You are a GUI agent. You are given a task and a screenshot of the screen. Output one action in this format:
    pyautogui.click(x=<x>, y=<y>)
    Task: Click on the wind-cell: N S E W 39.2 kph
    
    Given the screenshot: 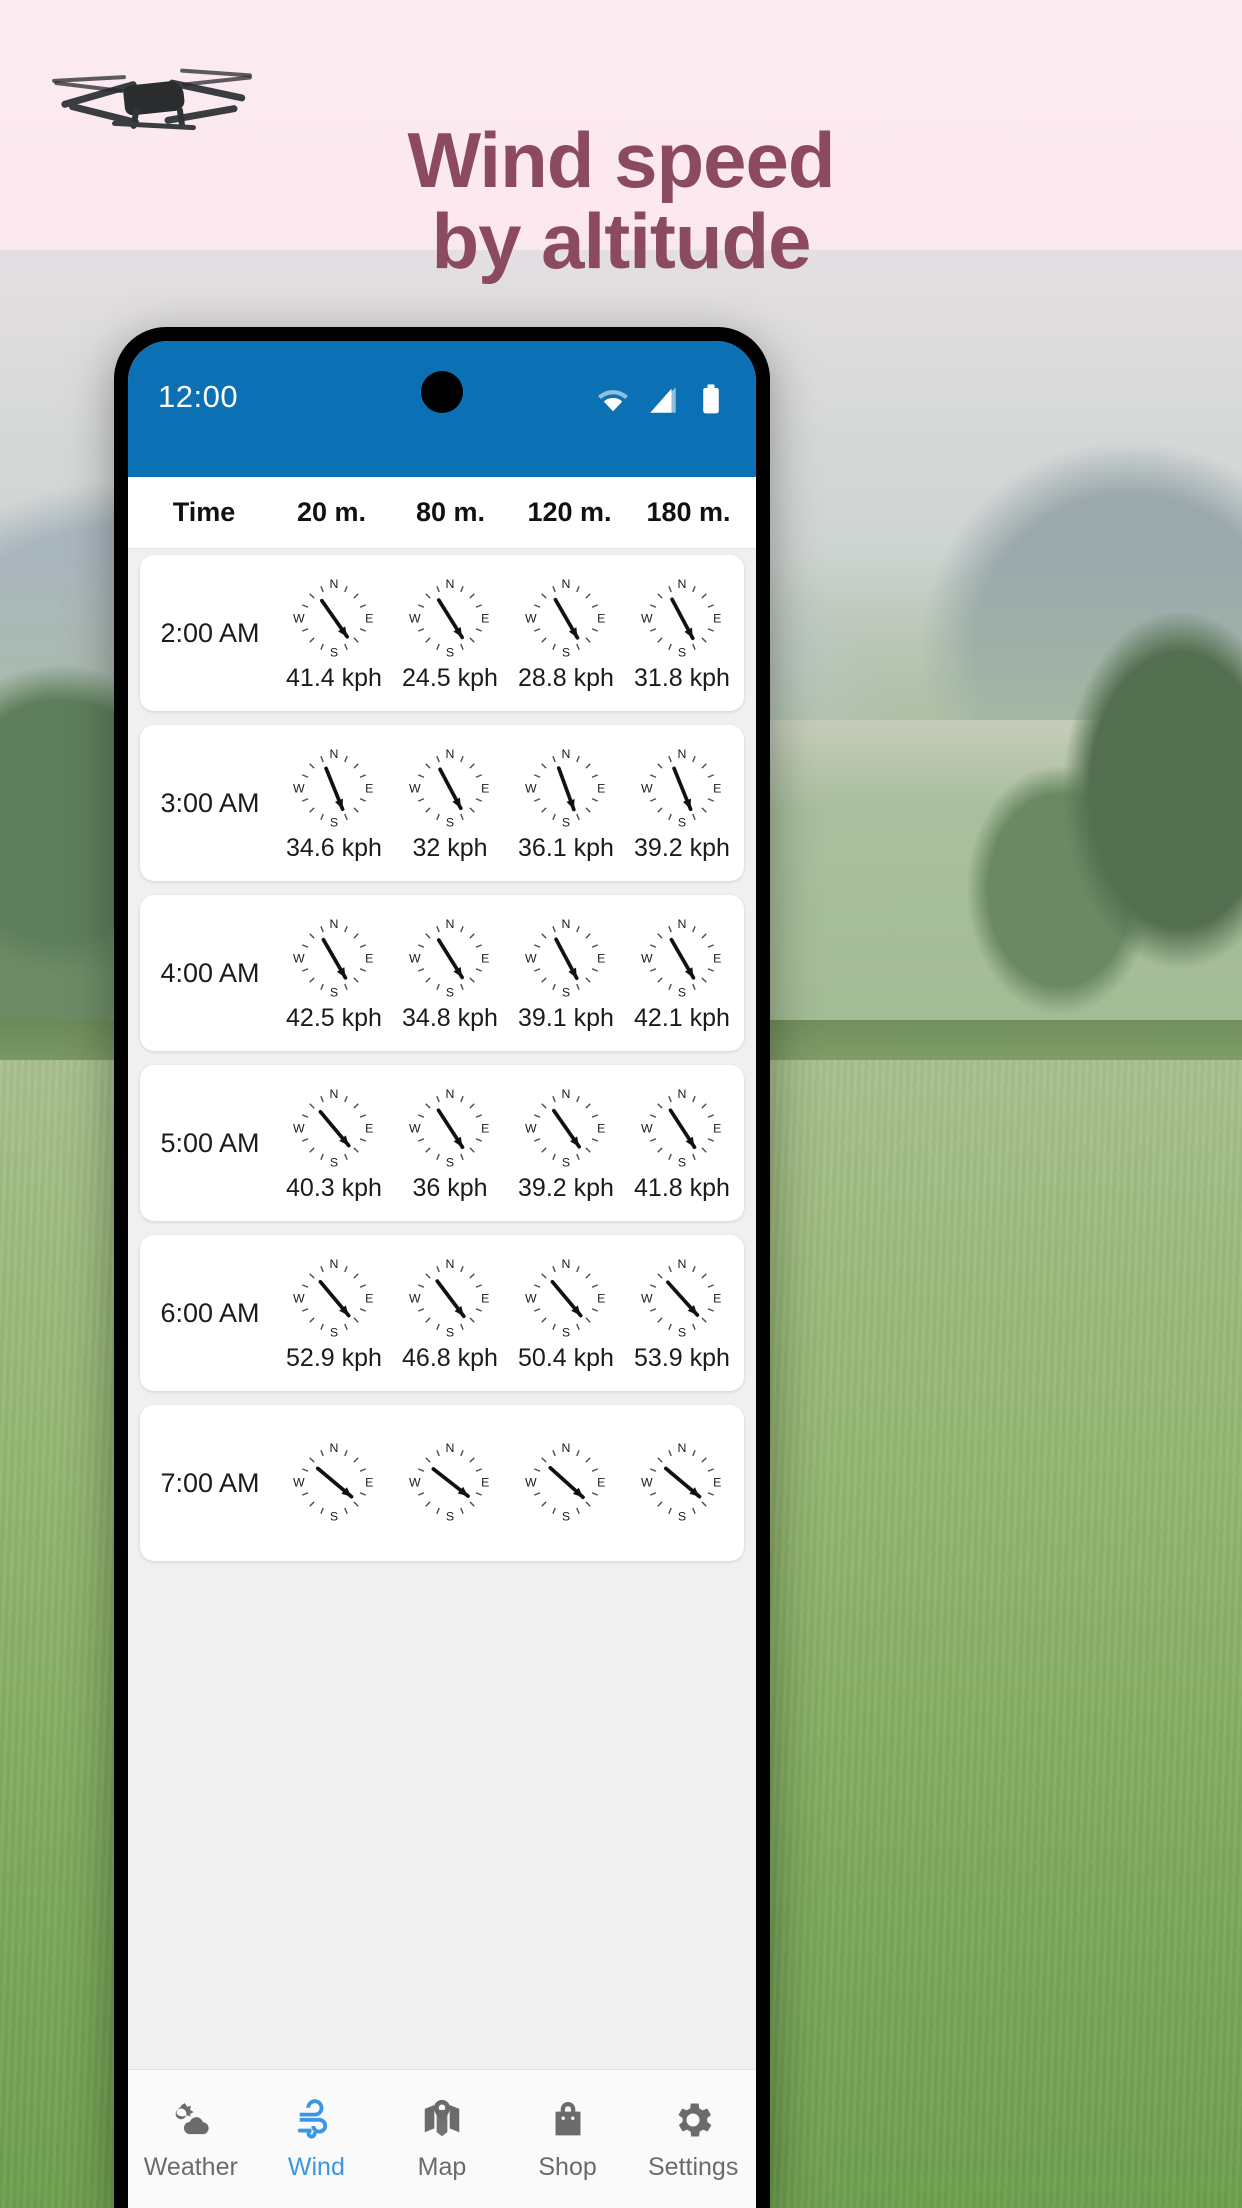 What is the action you would take?
    pyautogui.click(x=682, y=803)
    